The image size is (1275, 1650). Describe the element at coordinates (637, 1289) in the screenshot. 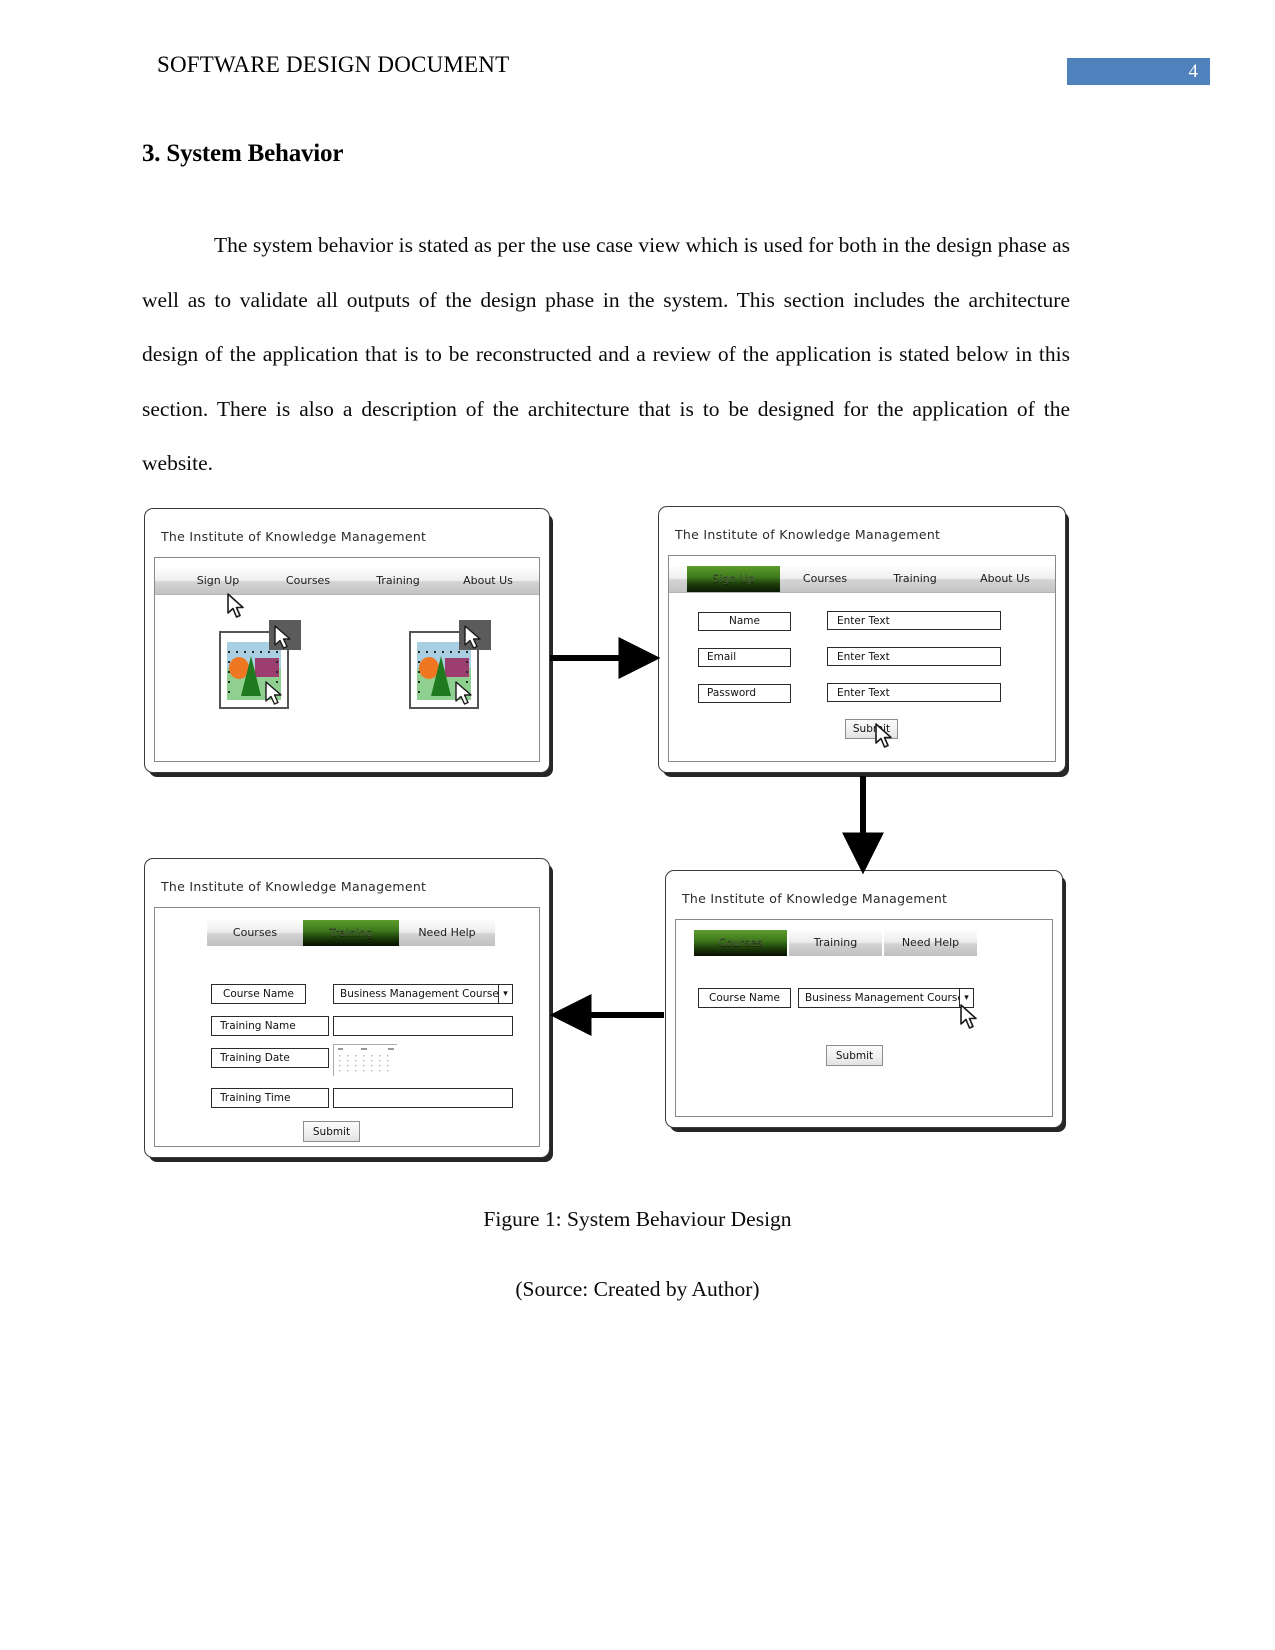

I see `figure-source-caption: (Source: Created by Author)` at that location.